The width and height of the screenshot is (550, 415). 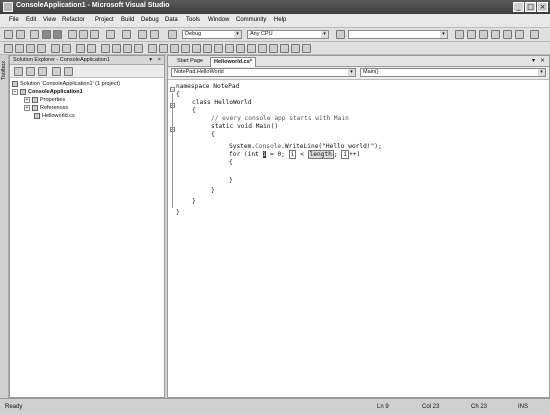 I want to click on tab-helloworld-cs: Helloworld.cs*, so click(x=233, y=62).